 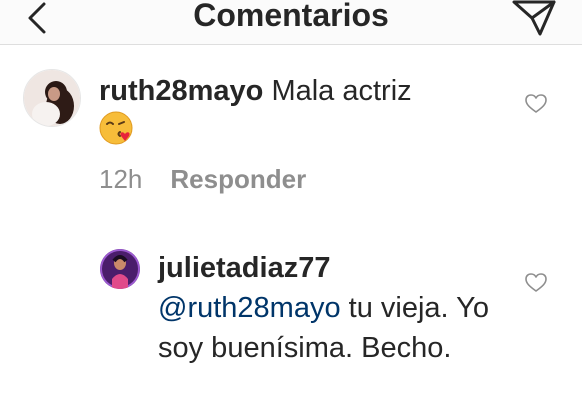 I want to click on page-title: Comentarios, so click(x=291, y=16).